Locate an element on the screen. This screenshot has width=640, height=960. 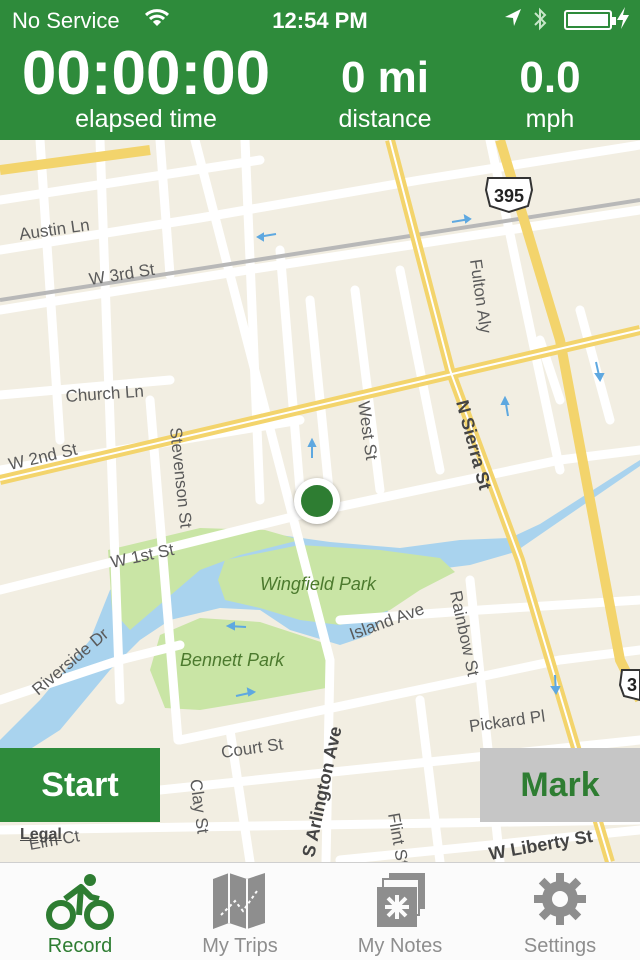
charging-bolt-icon is located at coordinates (623, 21).